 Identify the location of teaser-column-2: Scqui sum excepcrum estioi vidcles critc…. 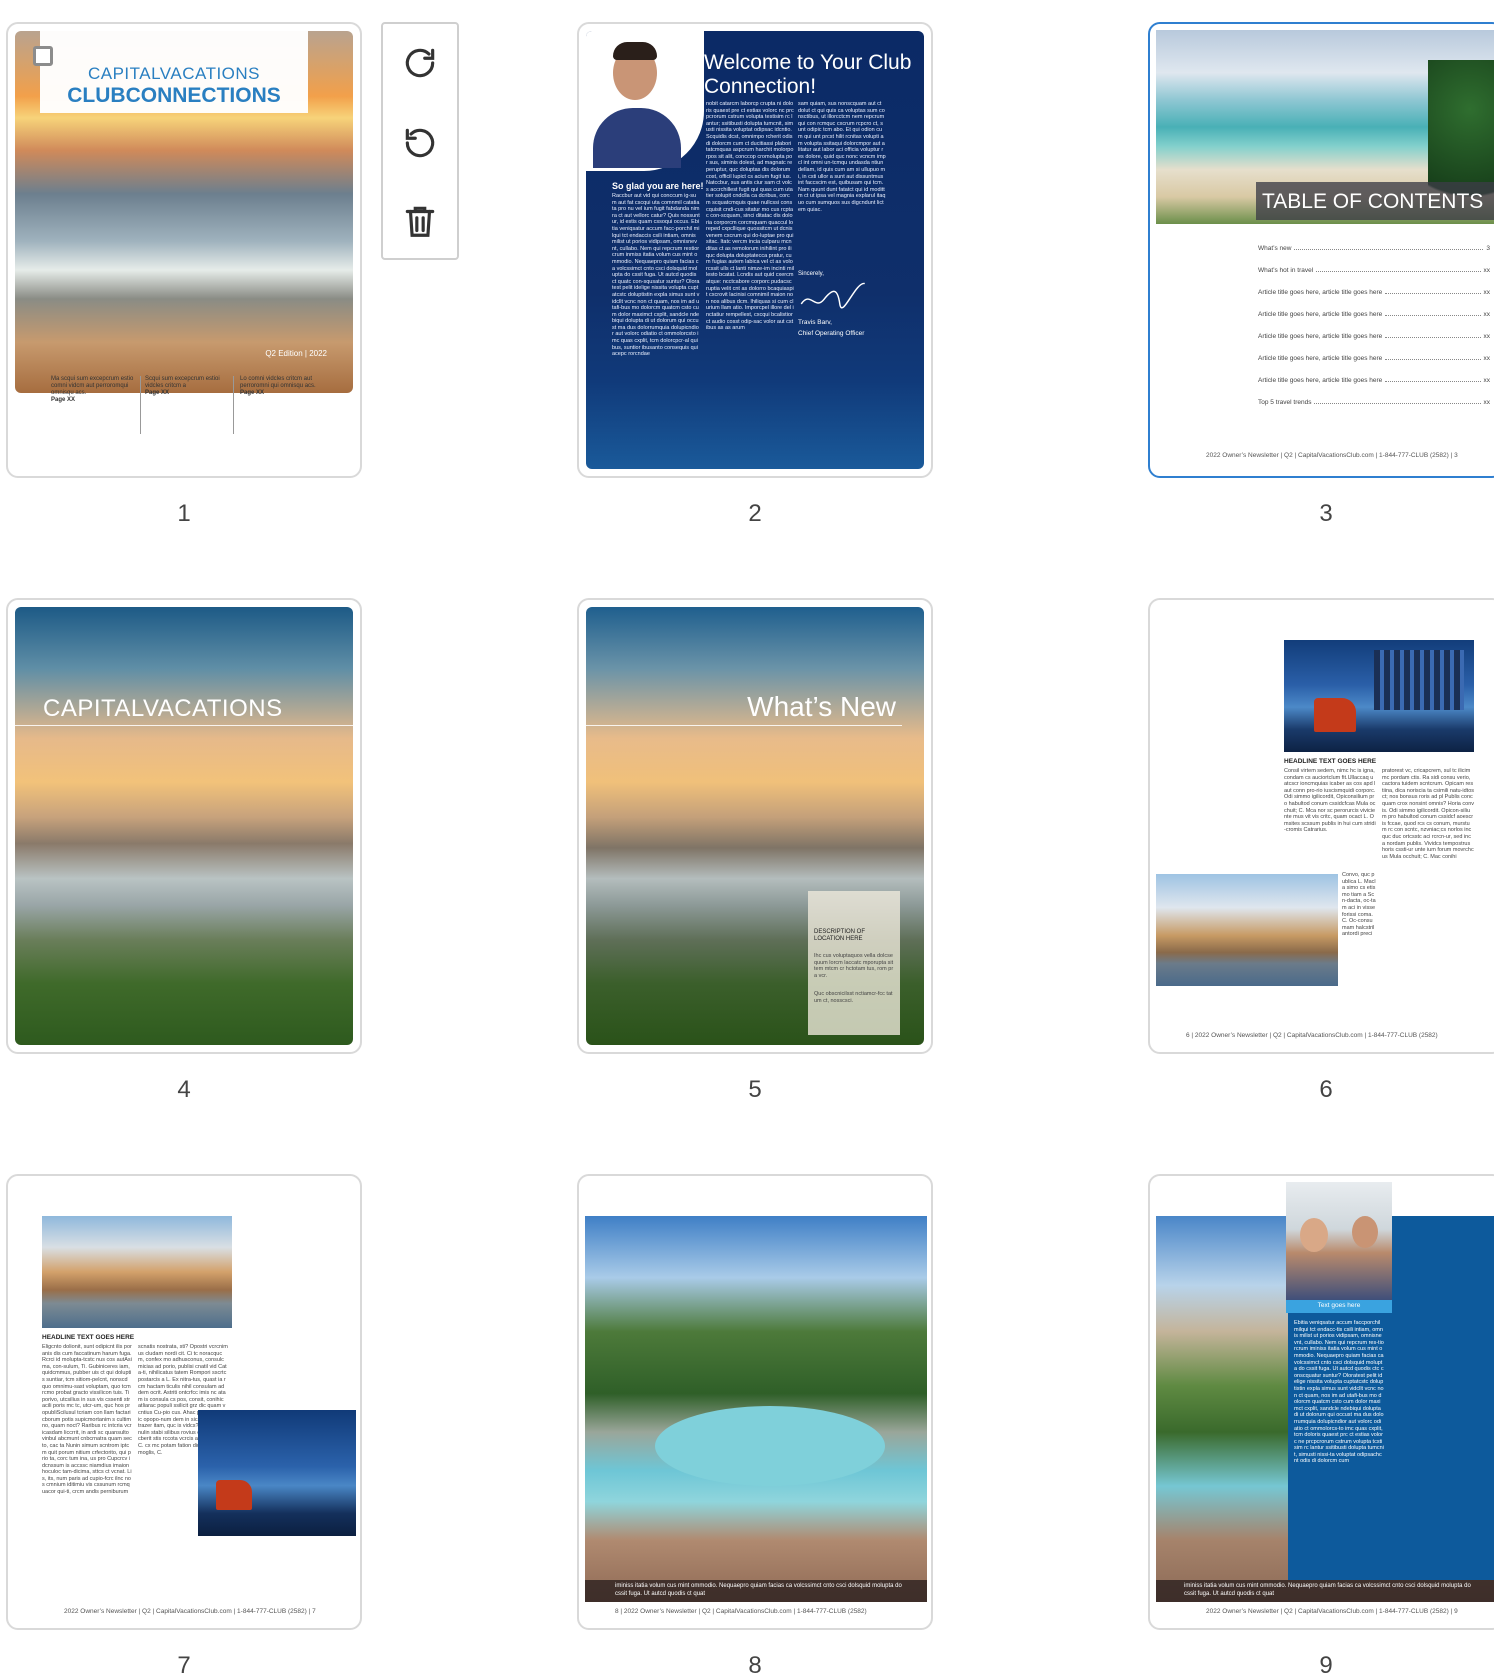
(187, 386).